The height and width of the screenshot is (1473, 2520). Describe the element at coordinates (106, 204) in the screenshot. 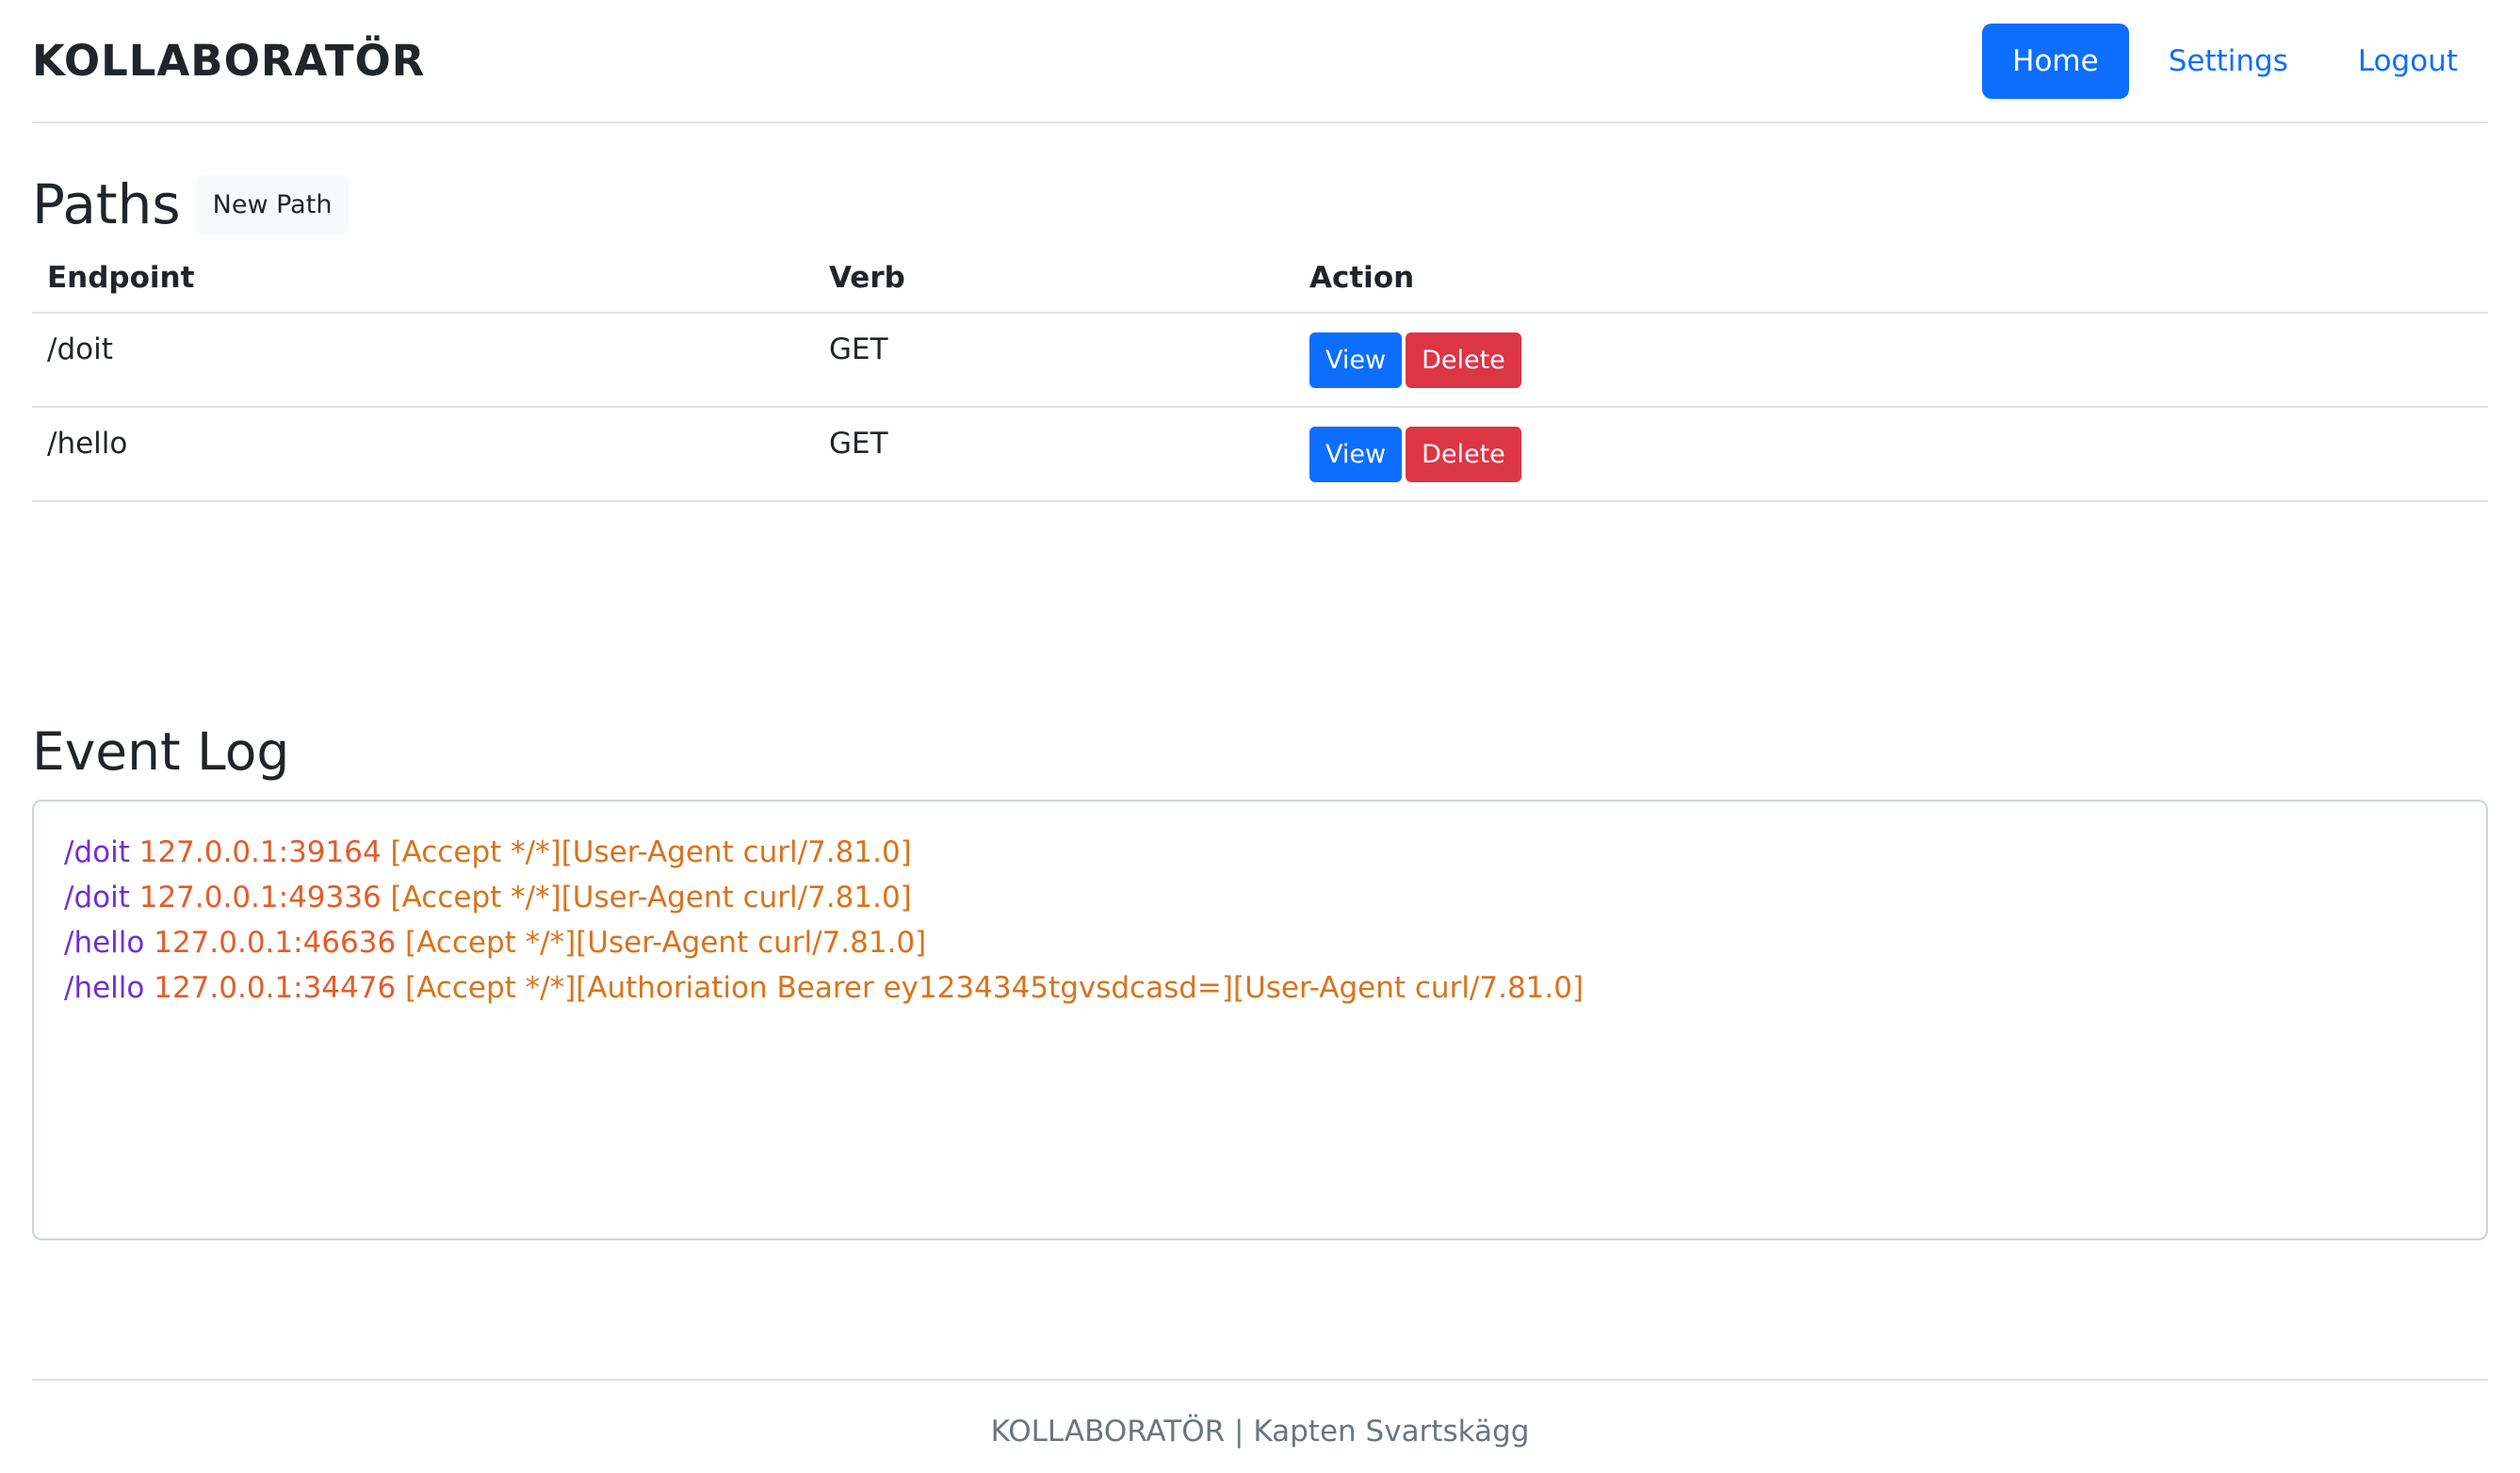

I see `paths-title: Paths` at that location.